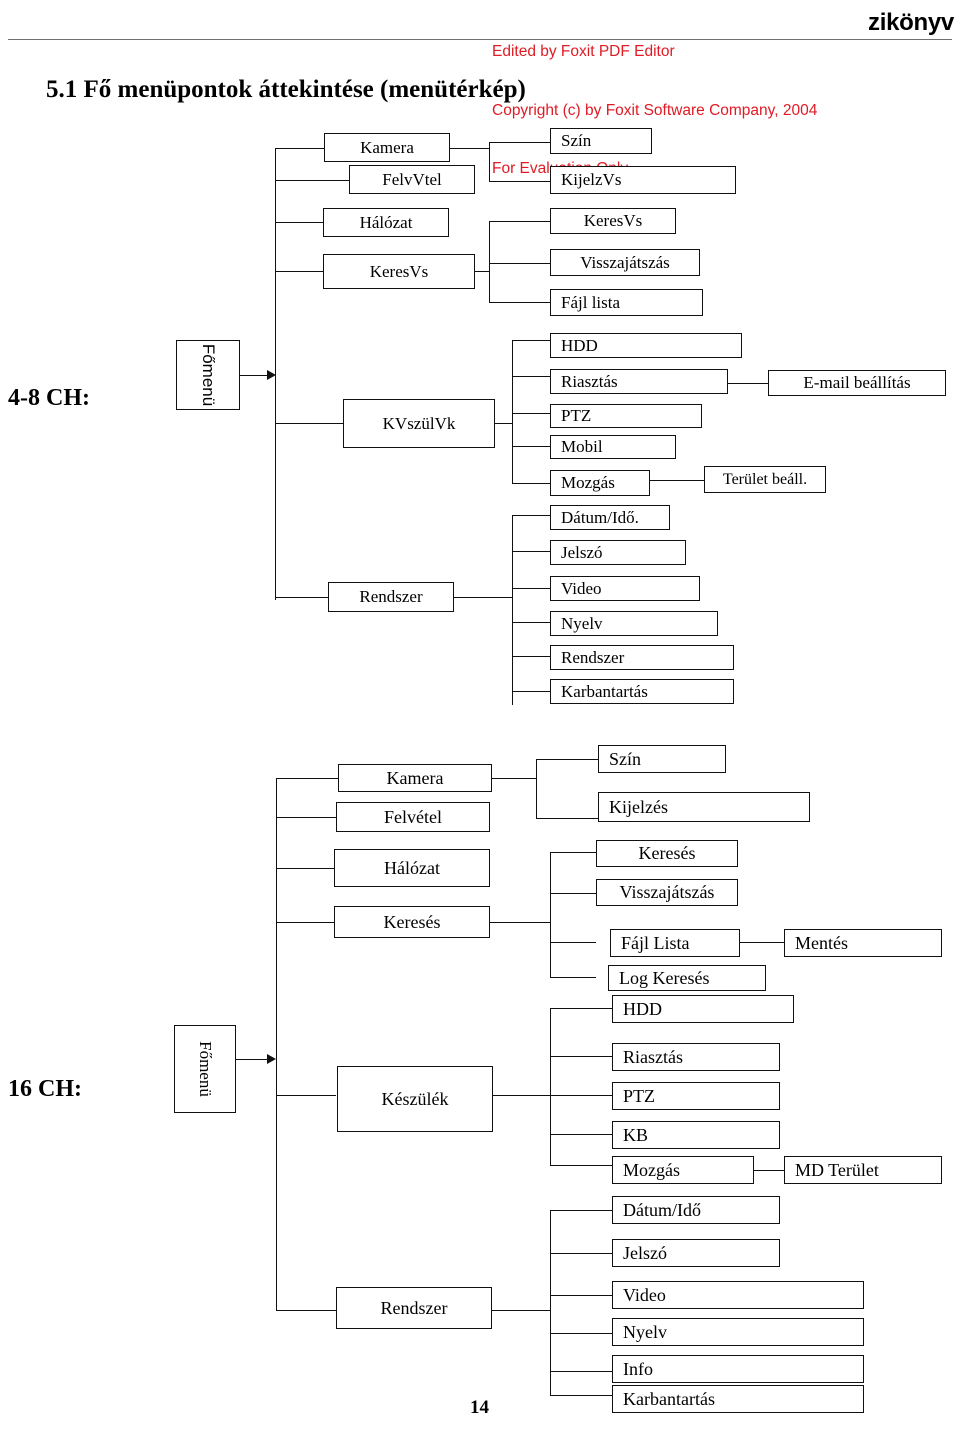 This screenshot has height=1446, width=960. Describe the element at coordinates (696, 1253) in the screenshot. I see `node-jelszo-16ch: Jelszó` at that location.